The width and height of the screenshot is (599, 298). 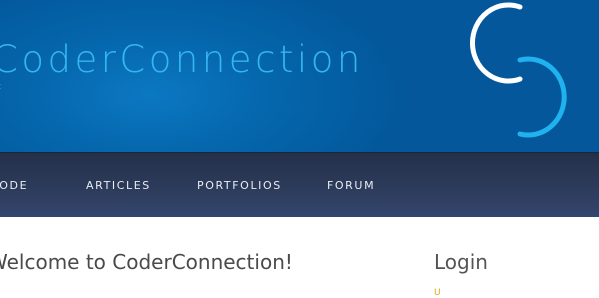 What do you see at coordinates (461, 262) in the screenshot?
I see `login-title: Login` at bounding box center [461, 262].